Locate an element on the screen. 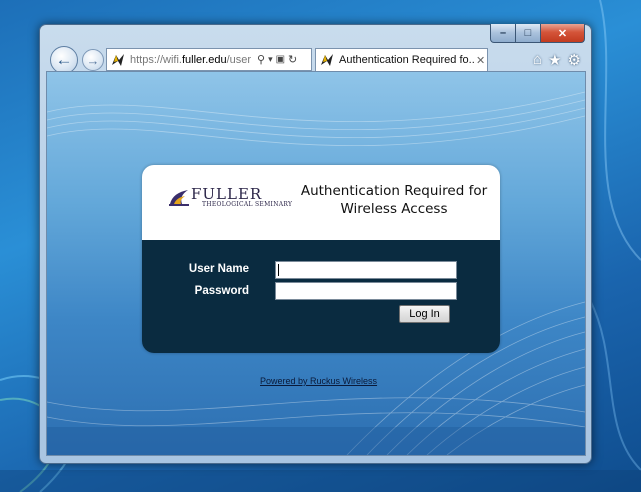 This screenshot has height=492, width=641. username-input is located at coordinates (366, 270).